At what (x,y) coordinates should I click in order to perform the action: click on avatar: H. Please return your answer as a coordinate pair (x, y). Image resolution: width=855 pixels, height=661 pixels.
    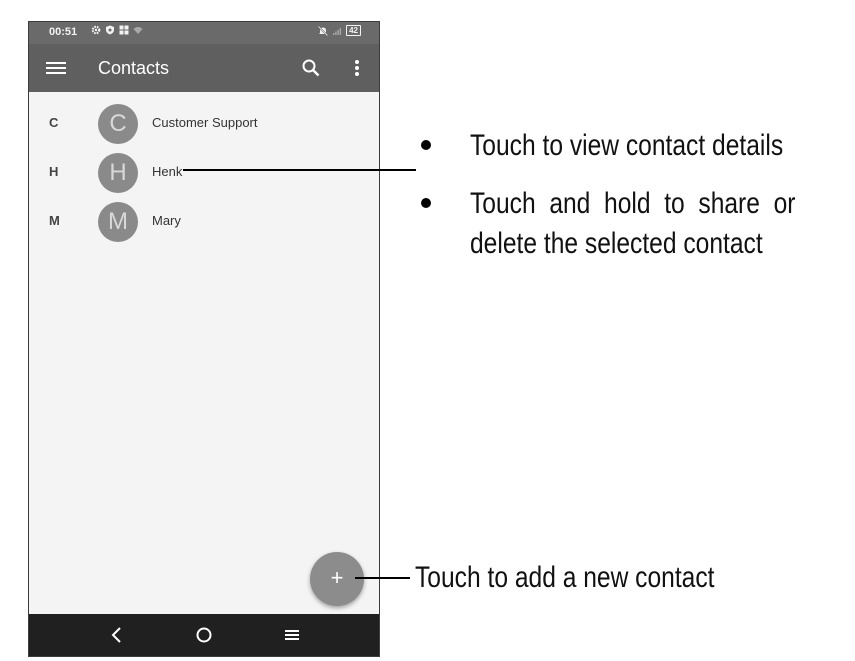
    Looking at the image, I should click on (118, 173).